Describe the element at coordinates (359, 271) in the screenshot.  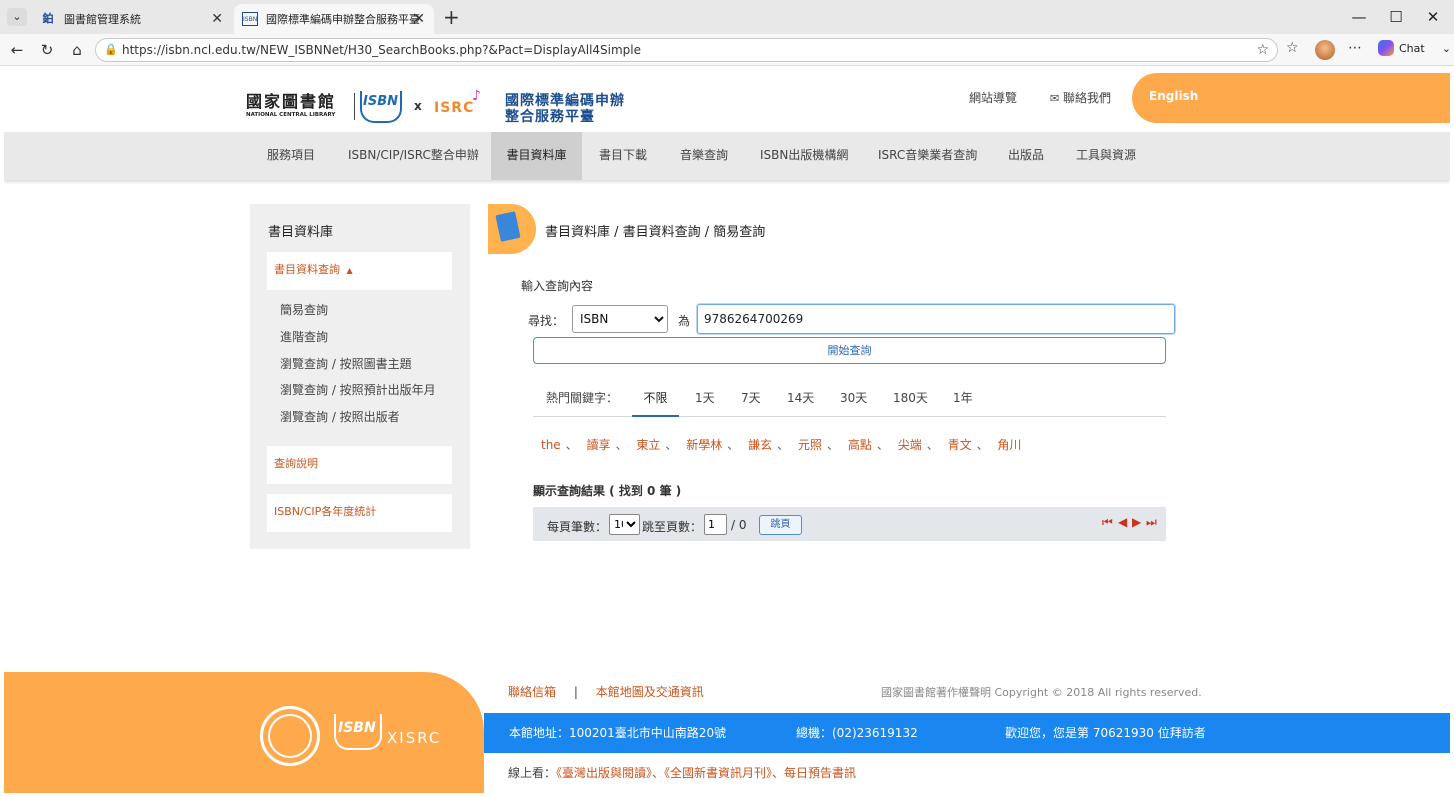
I see `sidebar-group-search: 書目資料查詢 ▲` at that location.